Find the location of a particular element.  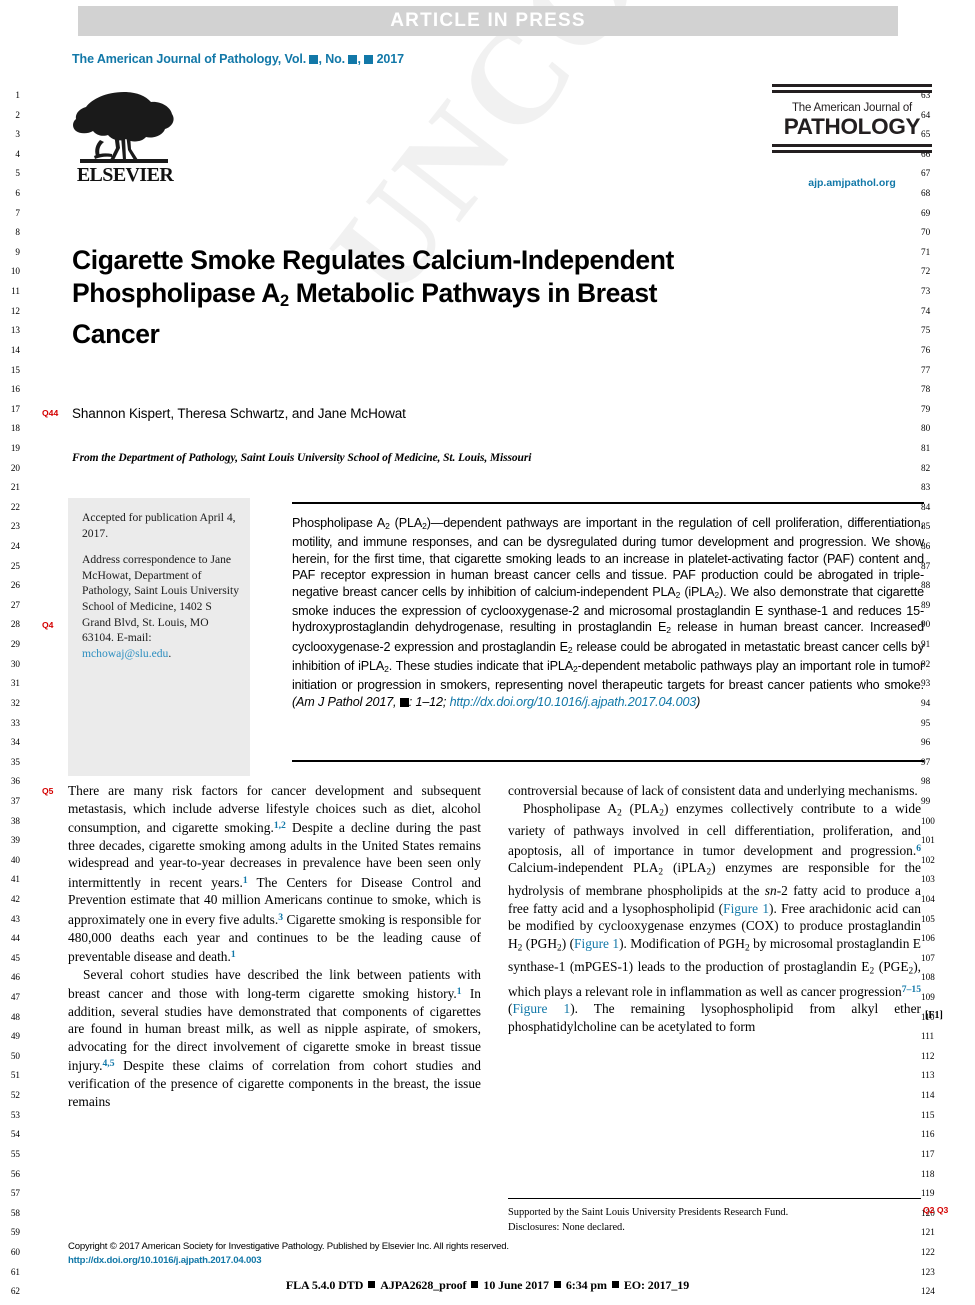

line-number: 51 is located at coordinates (15, 1075).